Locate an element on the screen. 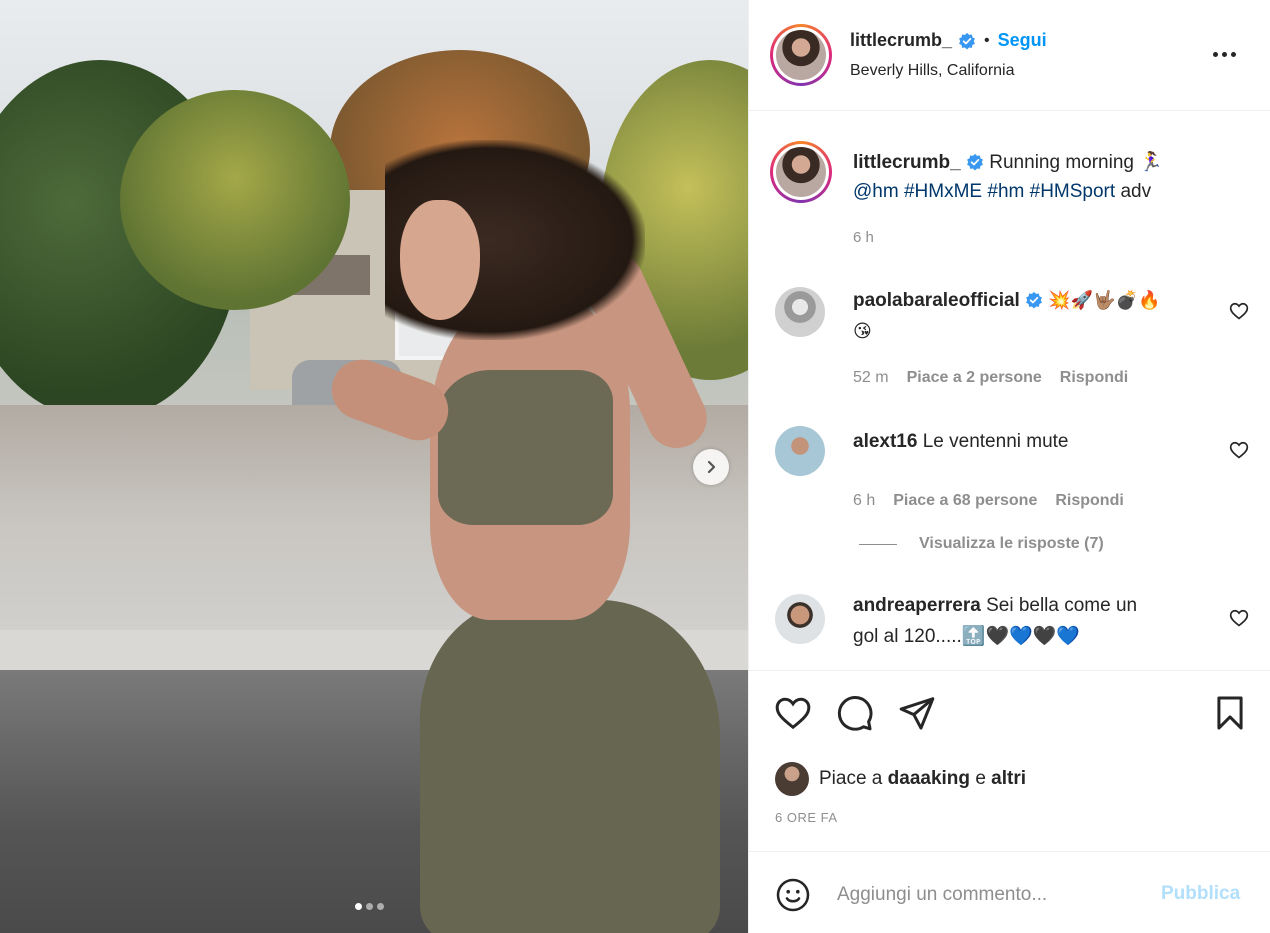 The height and width of the screenshot is (933, 1270). add-comment-bar: Pubblica is located at coordinates (1009, 893).